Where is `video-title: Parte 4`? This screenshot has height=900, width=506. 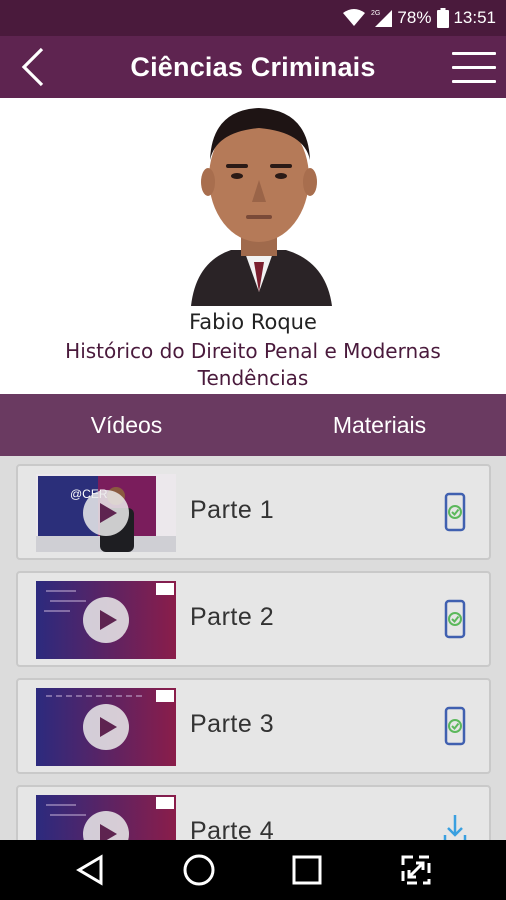 video-title: Parte 4 is located at coordinates (232, 828).